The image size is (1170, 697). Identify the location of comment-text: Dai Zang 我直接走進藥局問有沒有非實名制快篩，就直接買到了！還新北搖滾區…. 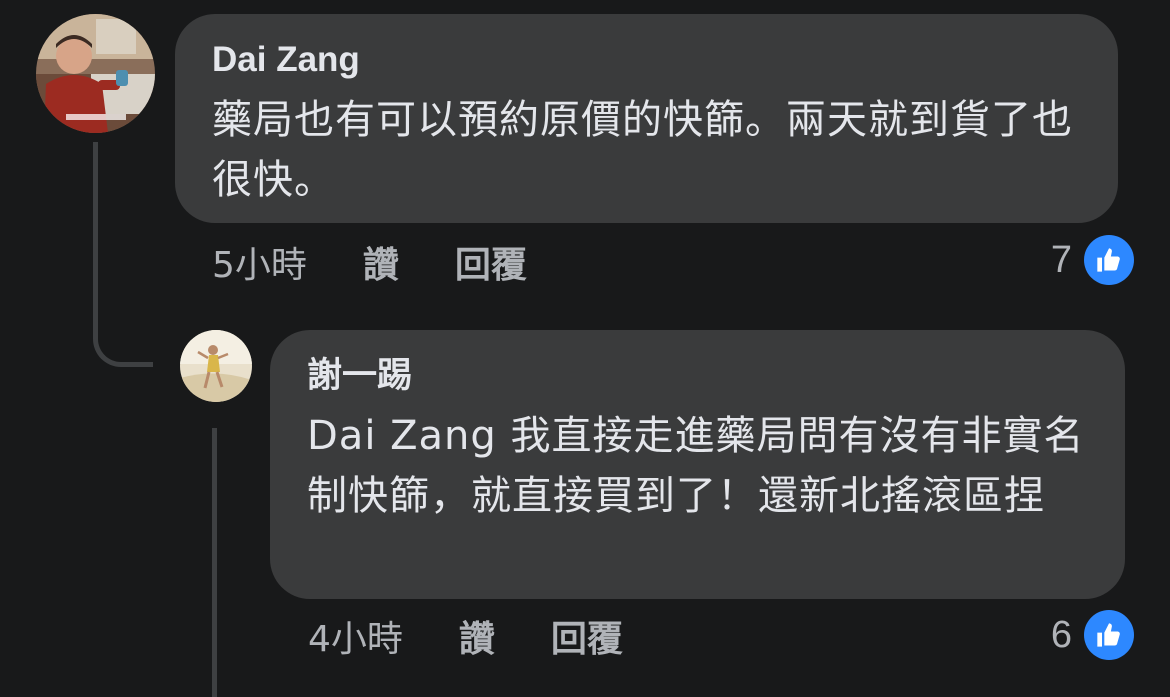
(696, 466).